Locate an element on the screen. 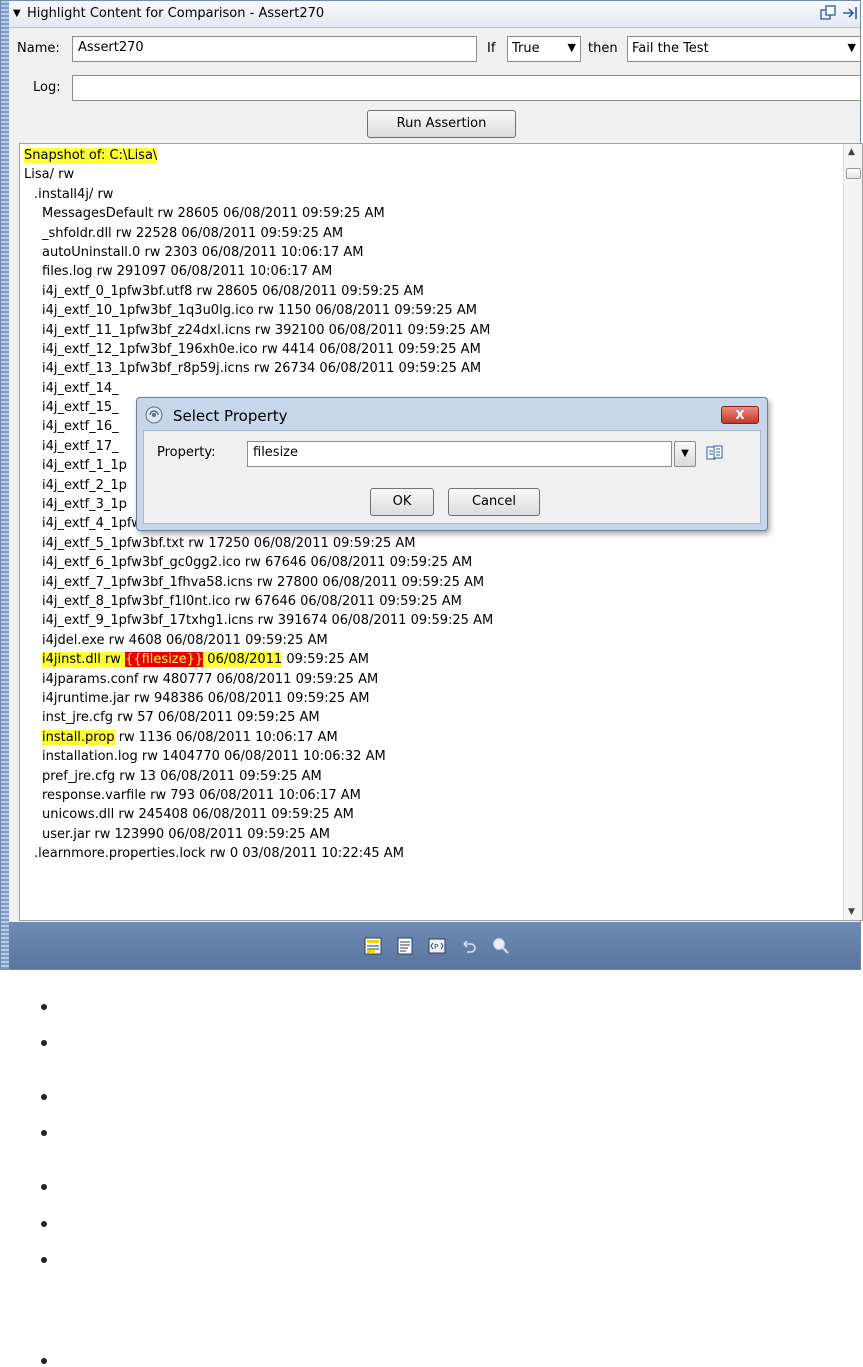  property-icon: P is located at coordinates (437, 946).